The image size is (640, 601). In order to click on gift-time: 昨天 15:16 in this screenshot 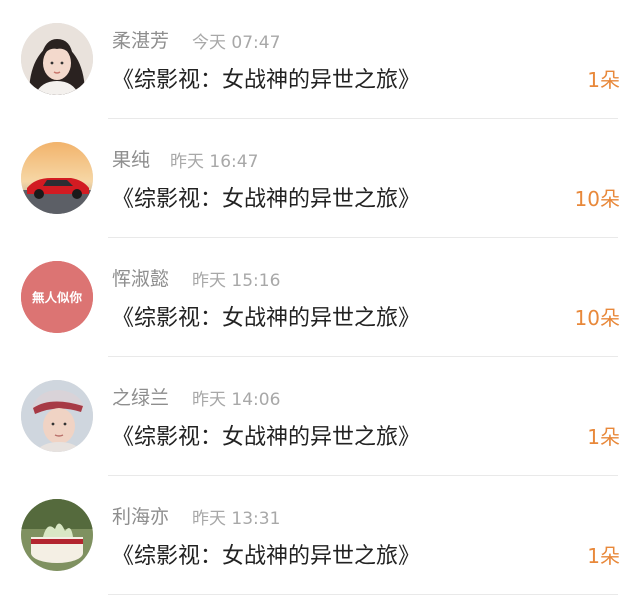, I will do `click(236, 281)`.